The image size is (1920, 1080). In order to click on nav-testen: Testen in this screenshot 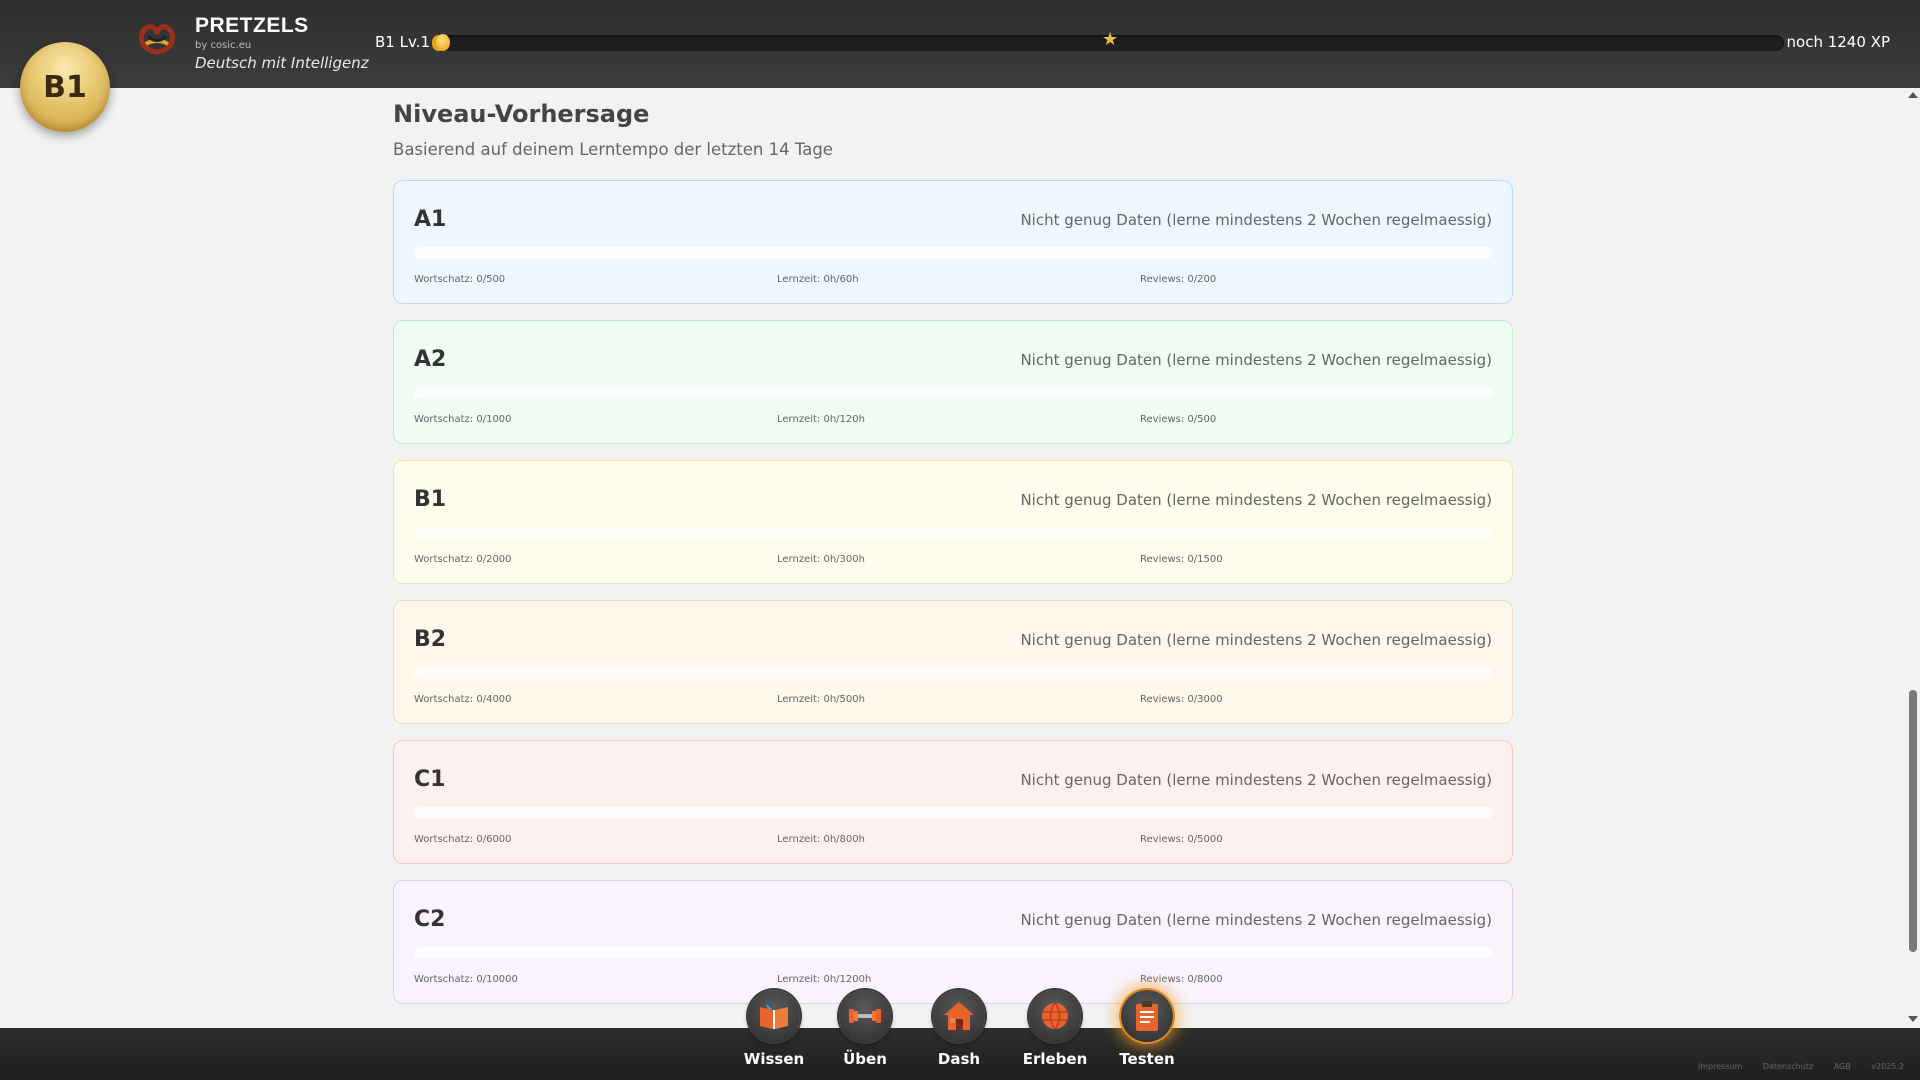, I will do `click(1147, 1029)`.